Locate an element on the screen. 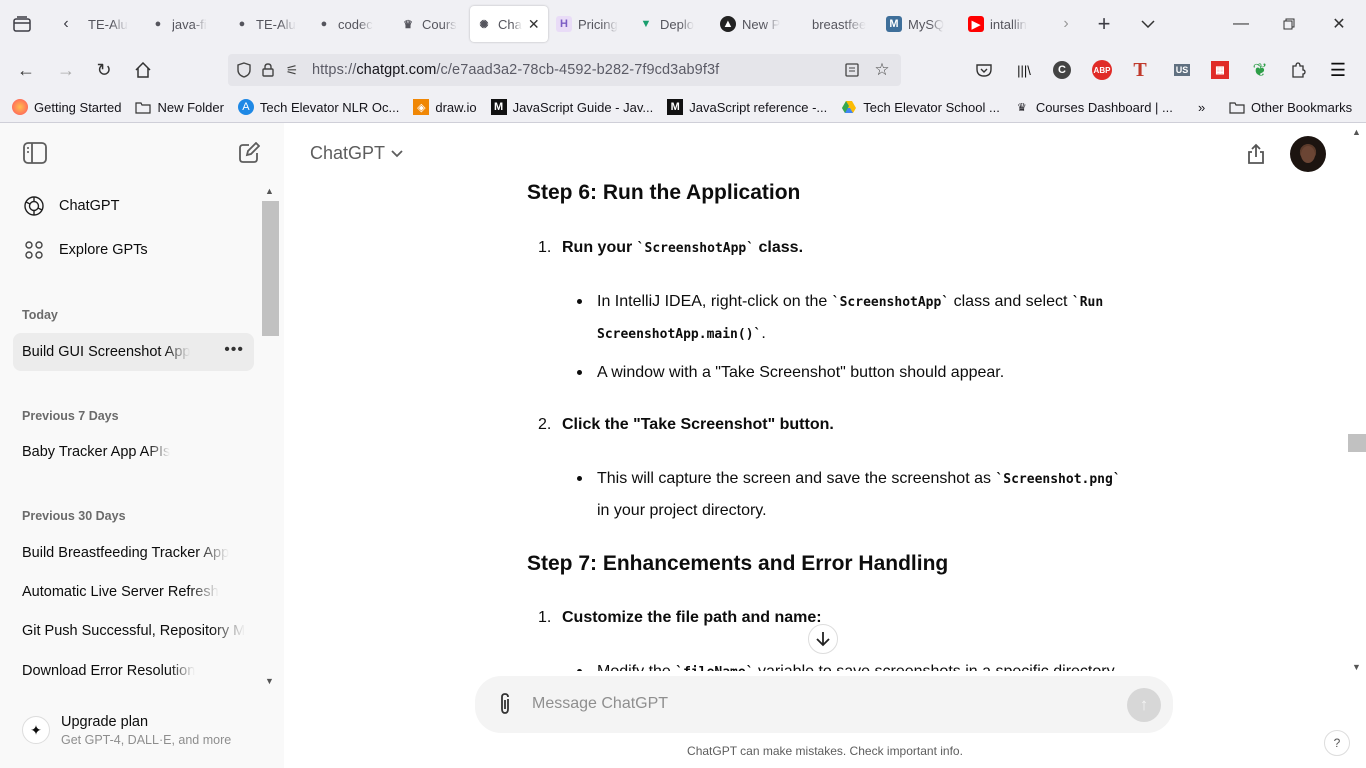 This screenshot has width=1366, height=768. tab-deploy: ▼ Deplo is located at coordinates (672, 24).